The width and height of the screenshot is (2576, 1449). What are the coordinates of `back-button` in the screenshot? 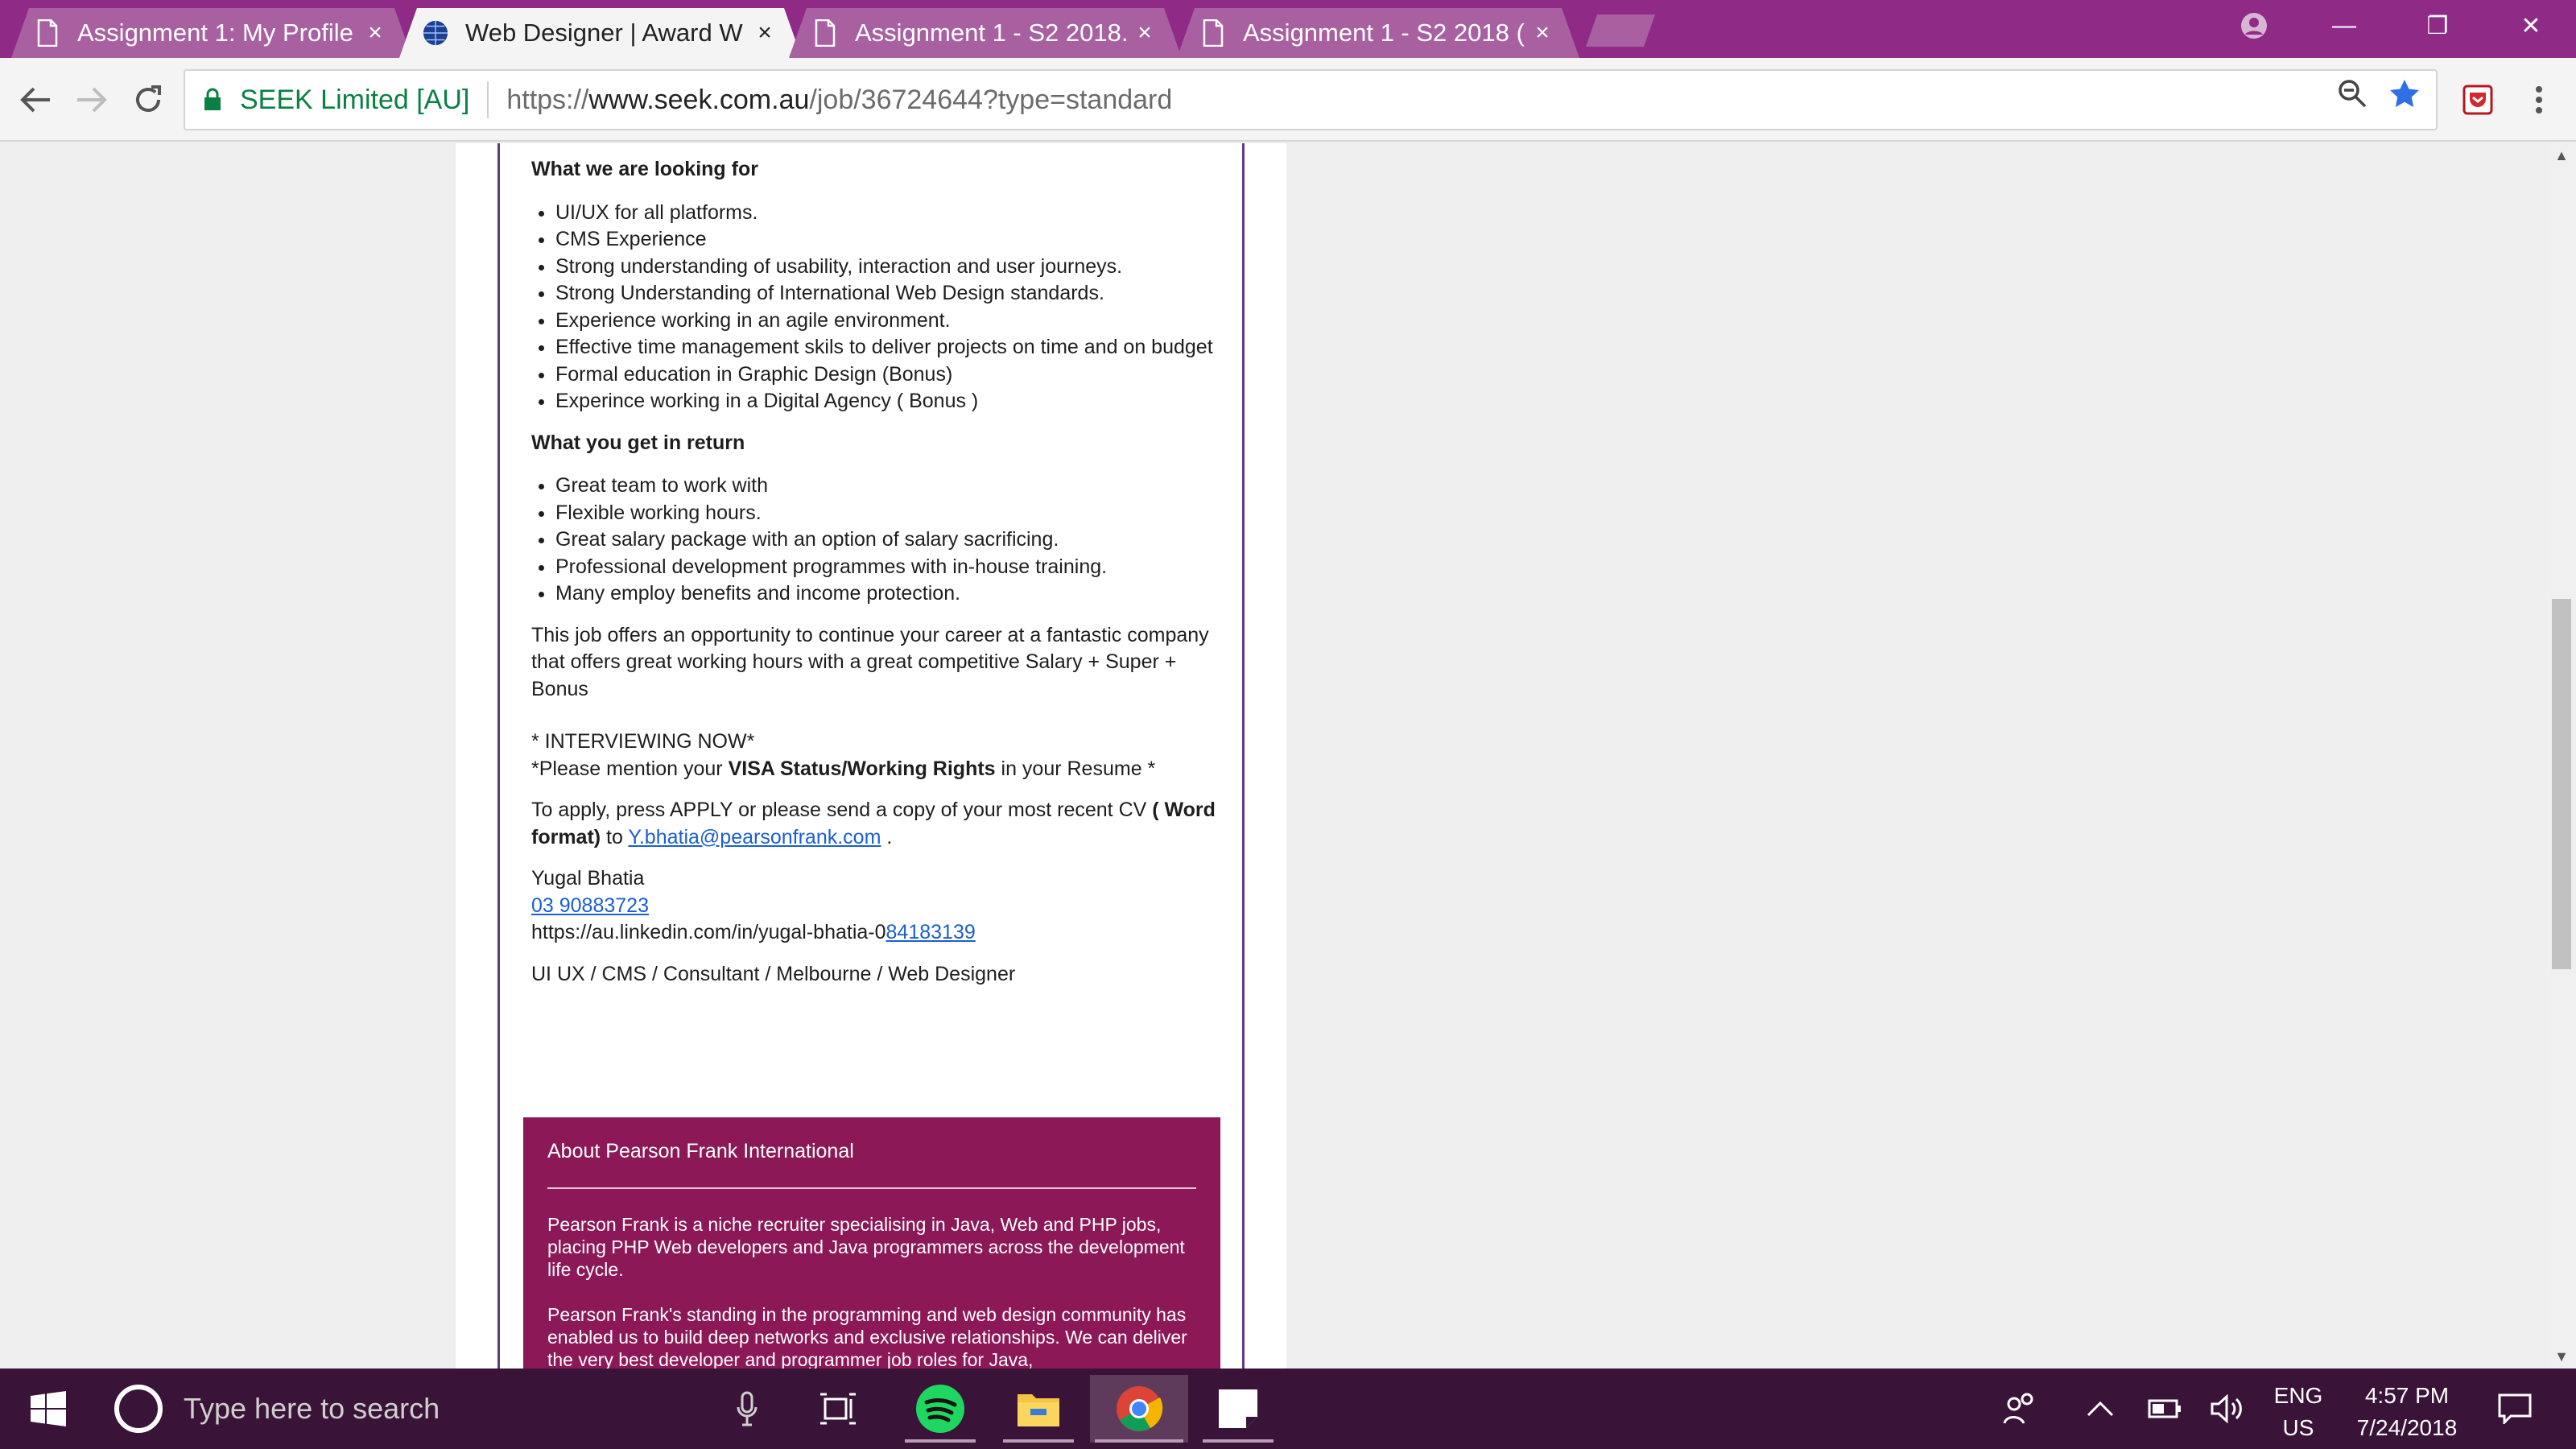 It's located at (35, 100).